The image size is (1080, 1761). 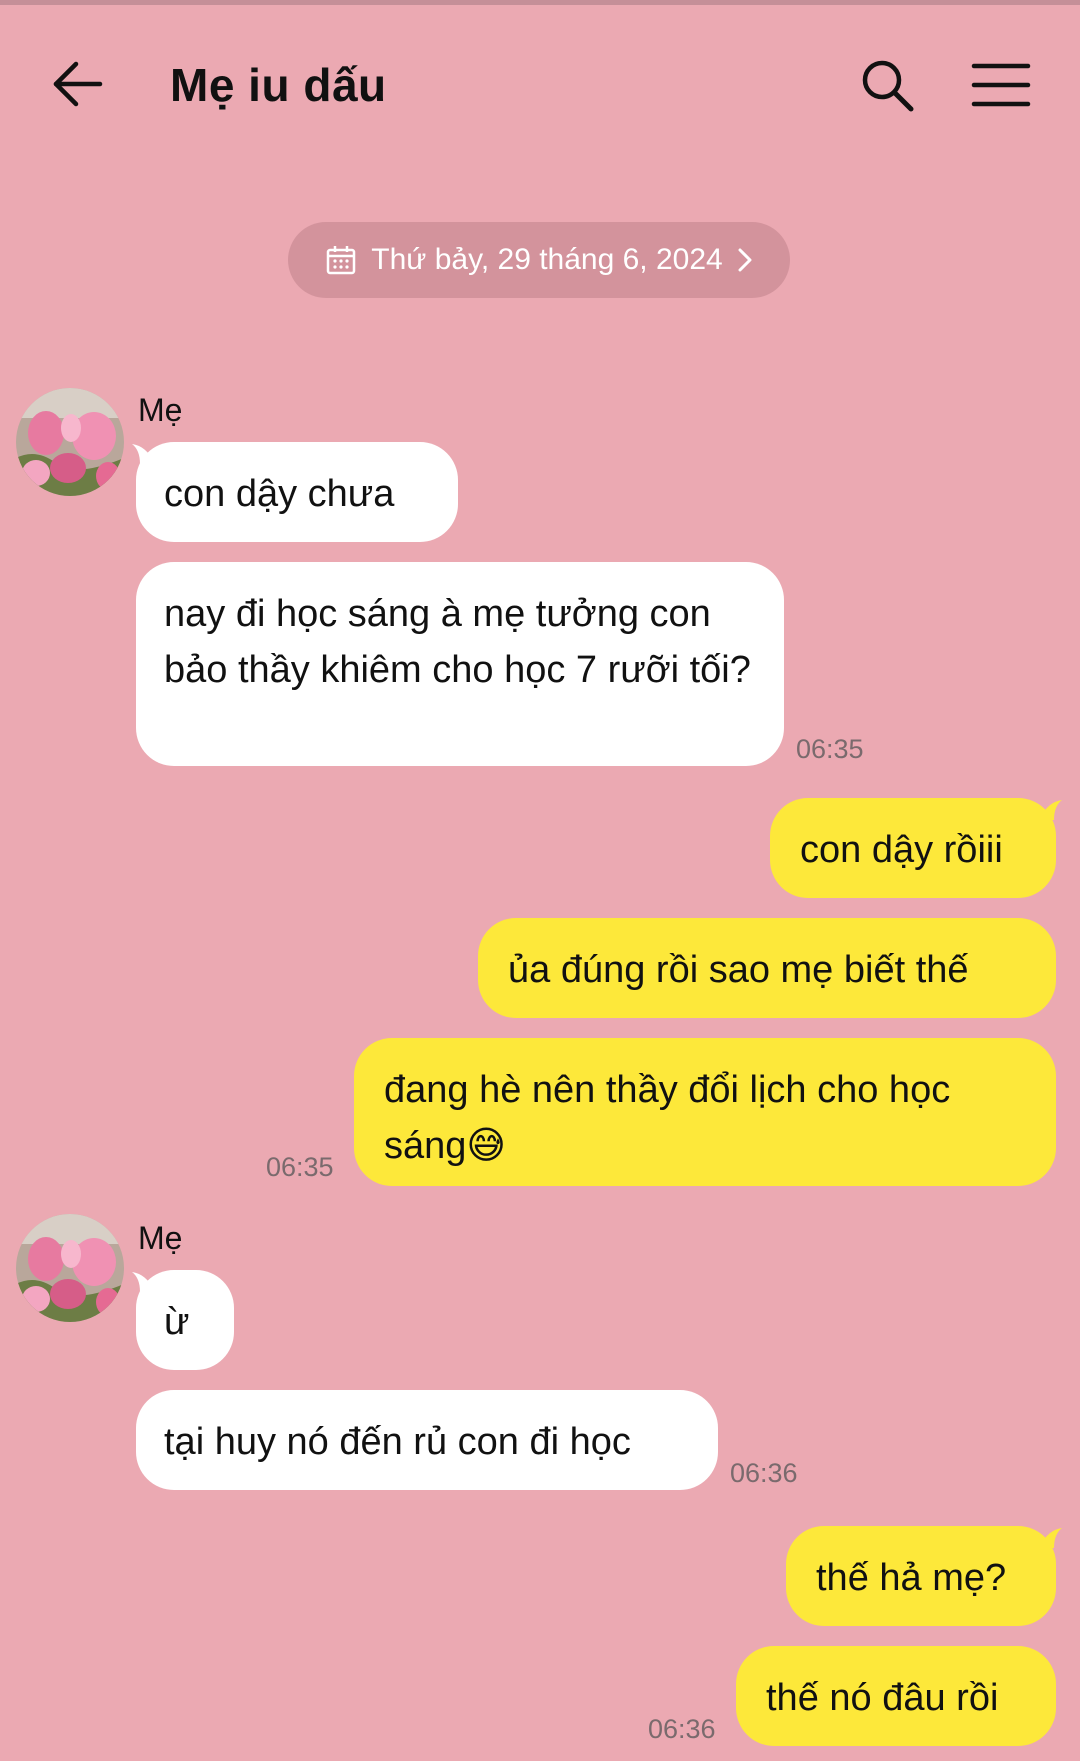 I want to click on message-bubble-incoming: ừ, so click(x=185, y=1320).